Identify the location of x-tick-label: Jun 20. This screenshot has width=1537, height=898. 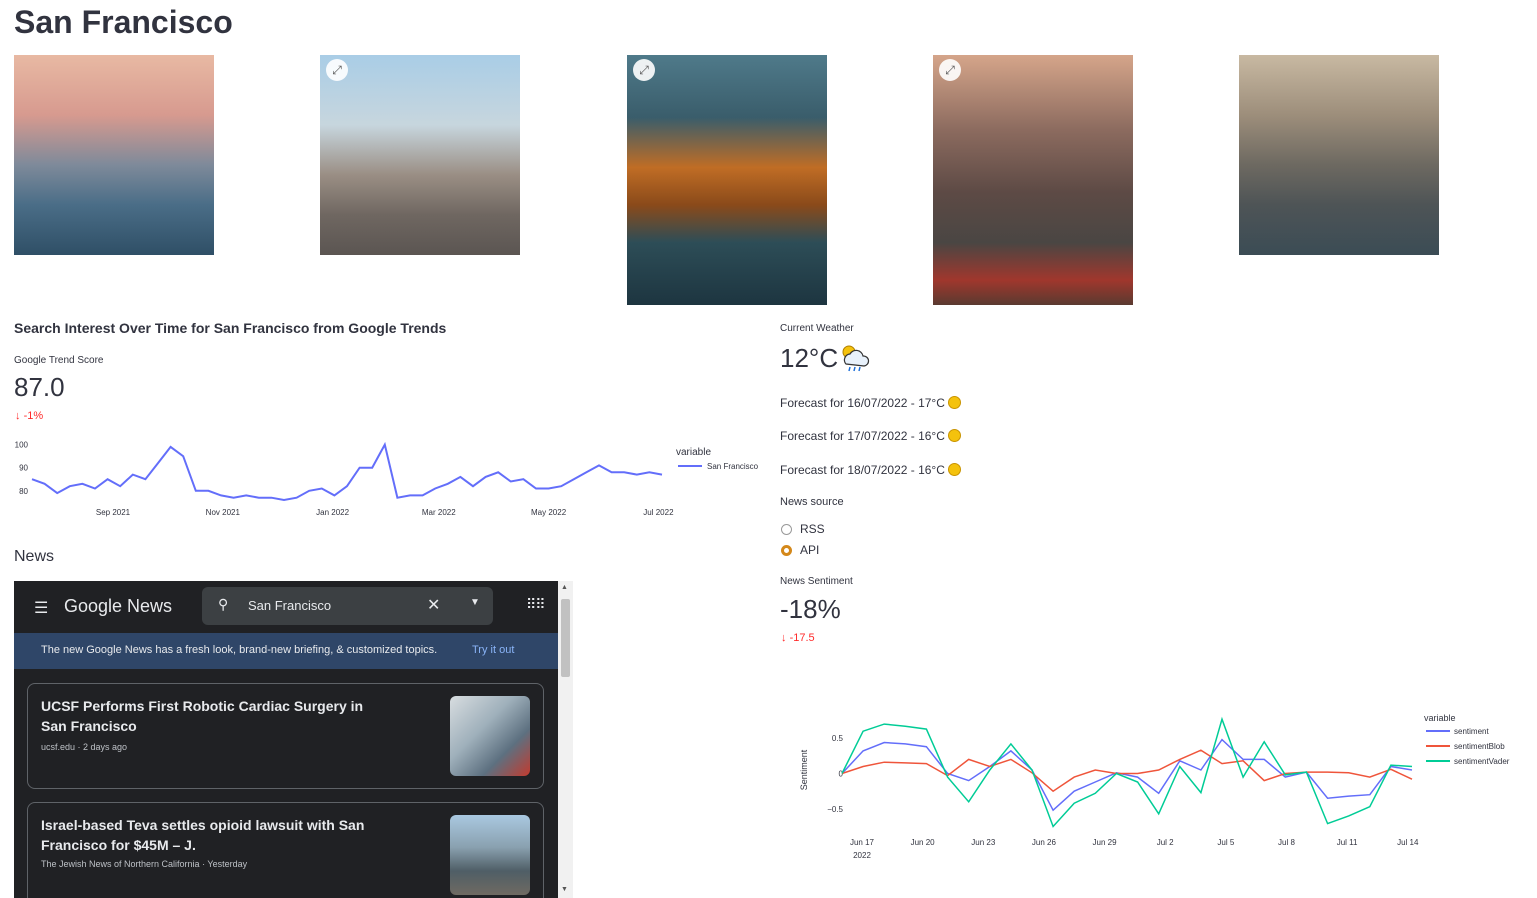
(923, 842).